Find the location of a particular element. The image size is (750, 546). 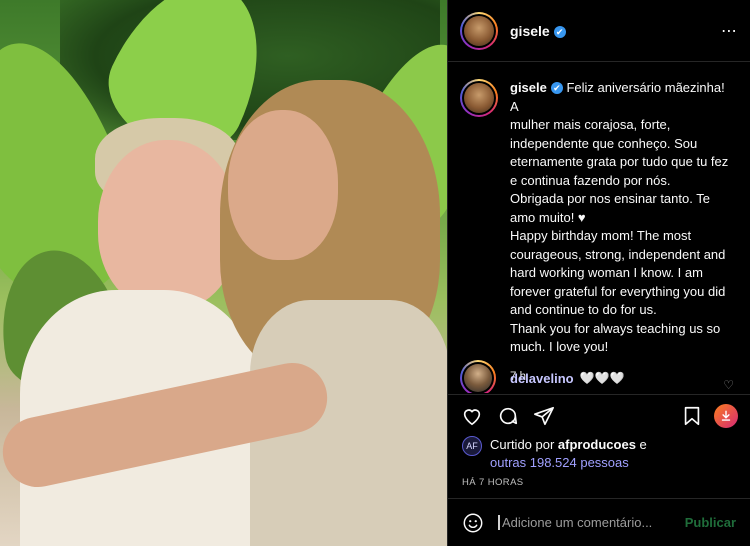

liker-username: afproducoes is located at coordinates (597, 444).